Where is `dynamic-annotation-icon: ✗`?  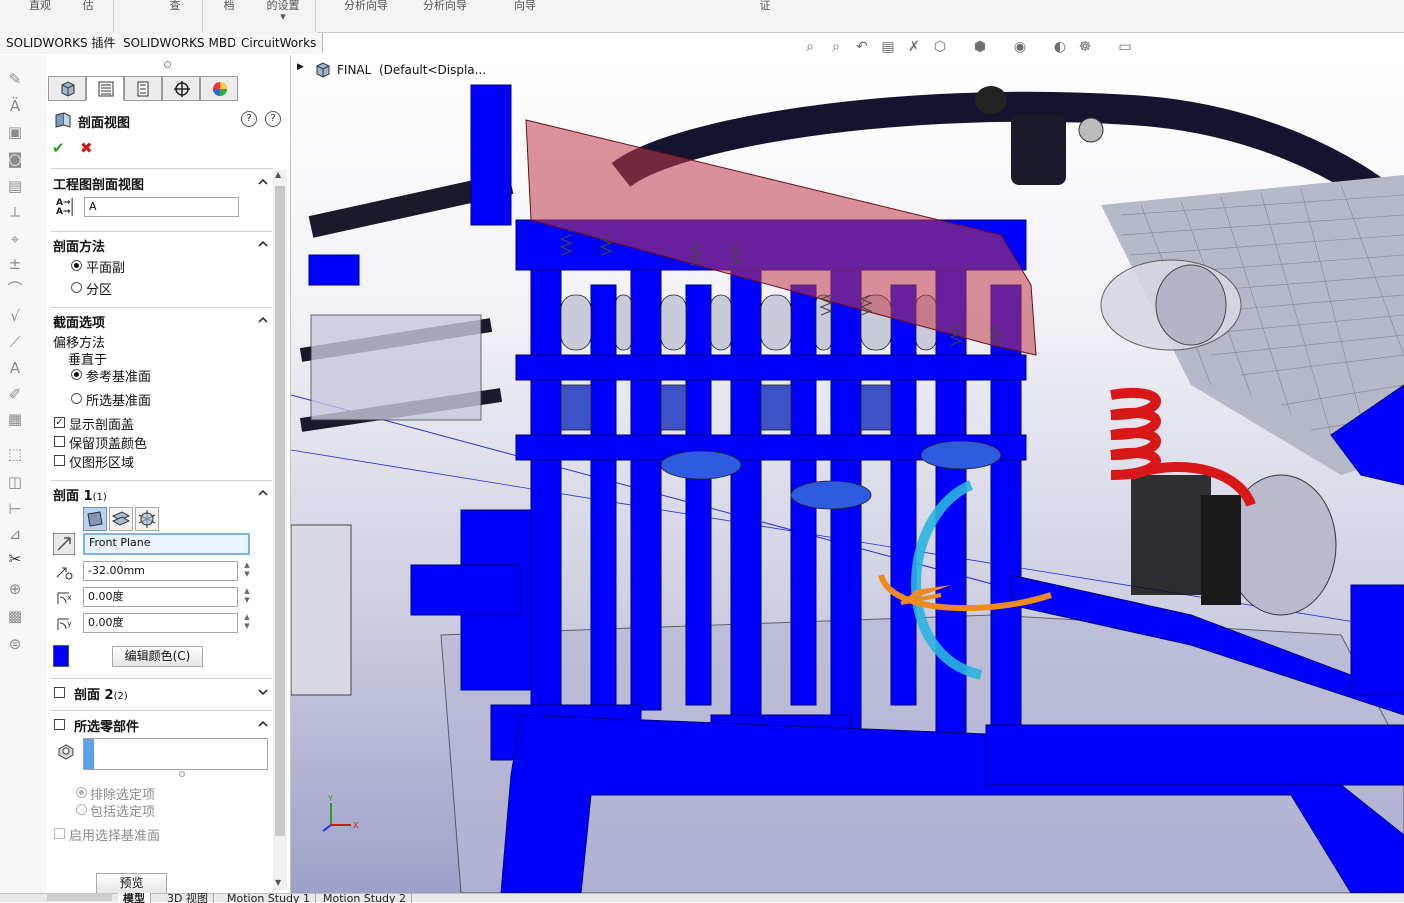
dynamic-annotation-icon: ✗ is located at coordinates (914, 47).